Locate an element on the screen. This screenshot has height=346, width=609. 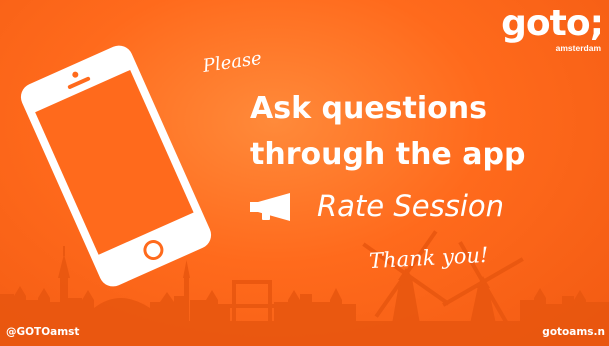
headline: Ask questions through the app is located at coordinates (387, 132).